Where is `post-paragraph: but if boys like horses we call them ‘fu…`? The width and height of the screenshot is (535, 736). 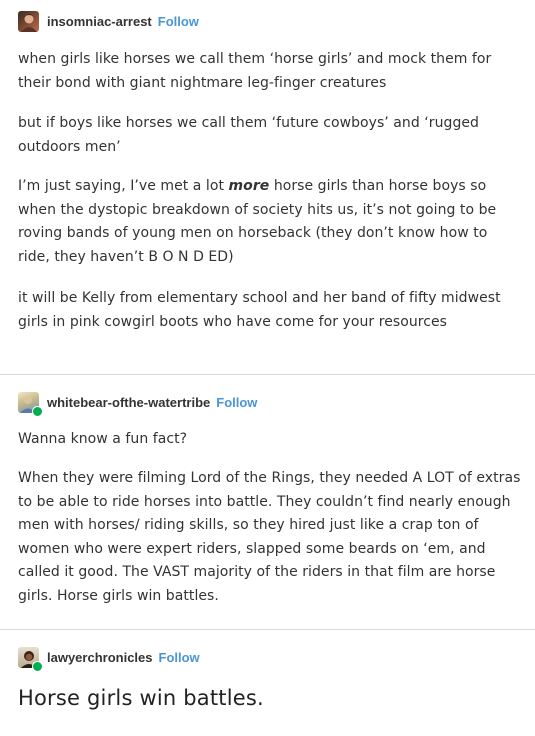 post-paragraph: but if boys like horses we call them ‘fu… is located at coordinates (248, 135).